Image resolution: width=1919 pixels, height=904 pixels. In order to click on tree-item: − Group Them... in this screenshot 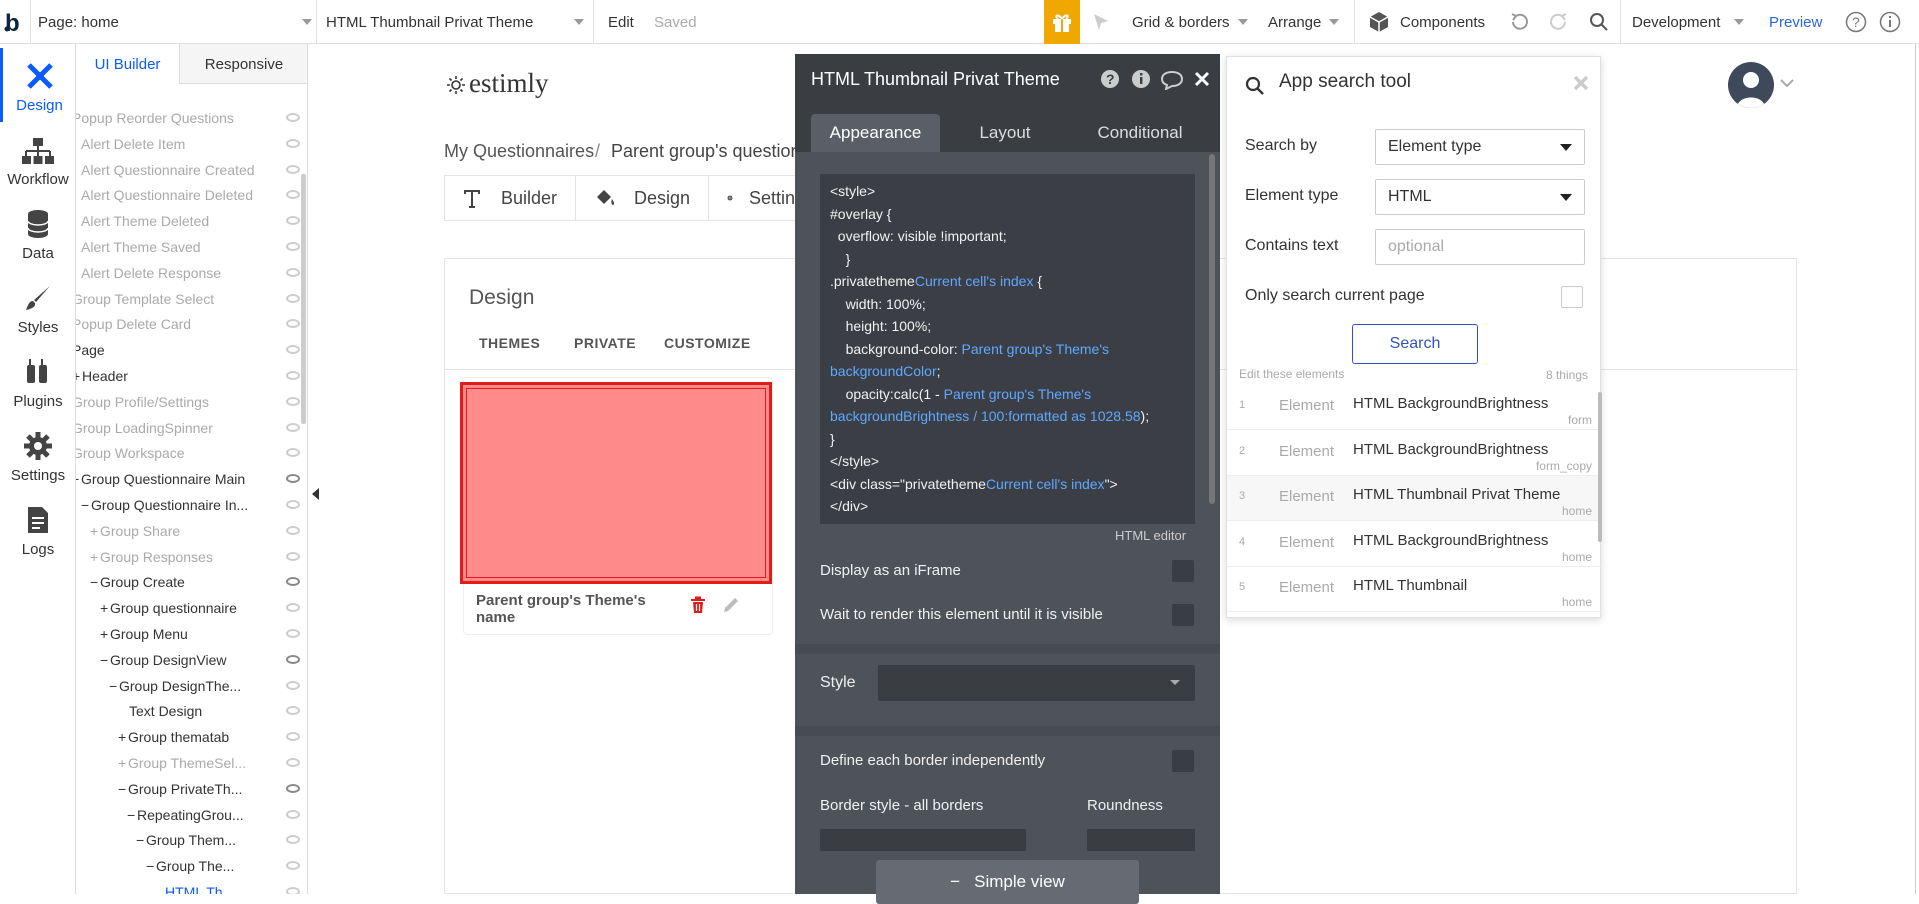, I will do `click(191, 840)`.